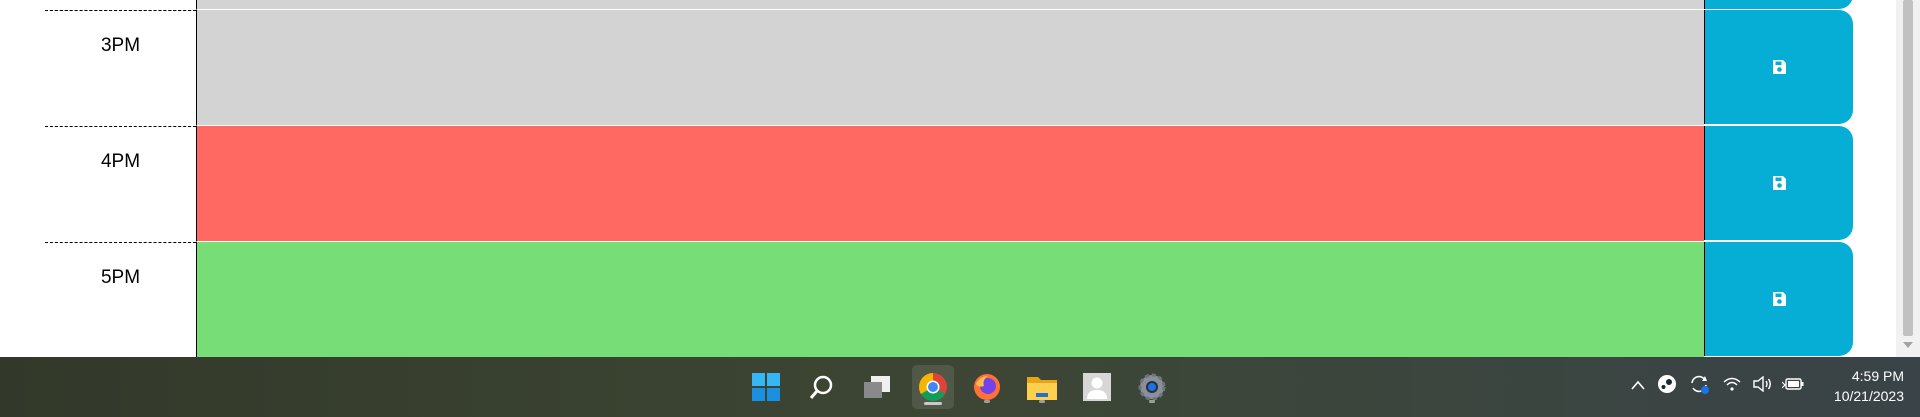  What do you see at coordinates (1908, 345) in the screenshot?
I see `scroll-down-arrow-icon` at bounding box center [1908, 345].